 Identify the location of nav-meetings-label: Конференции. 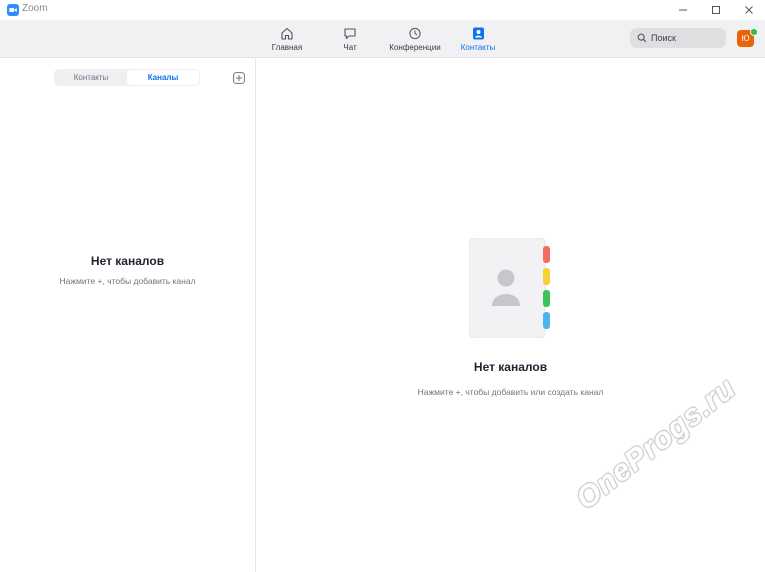
(415, 47).